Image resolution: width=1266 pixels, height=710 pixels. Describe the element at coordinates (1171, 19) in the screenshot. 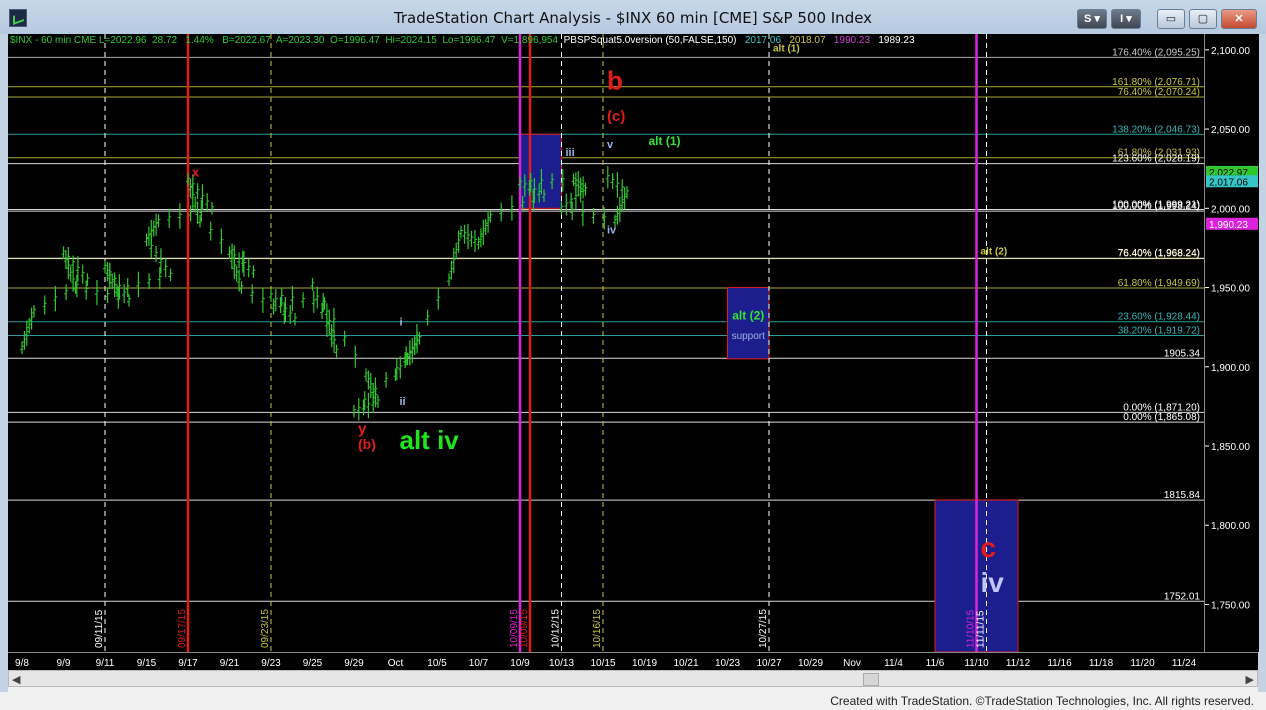

I see `minimize-button: ▭` at that location.